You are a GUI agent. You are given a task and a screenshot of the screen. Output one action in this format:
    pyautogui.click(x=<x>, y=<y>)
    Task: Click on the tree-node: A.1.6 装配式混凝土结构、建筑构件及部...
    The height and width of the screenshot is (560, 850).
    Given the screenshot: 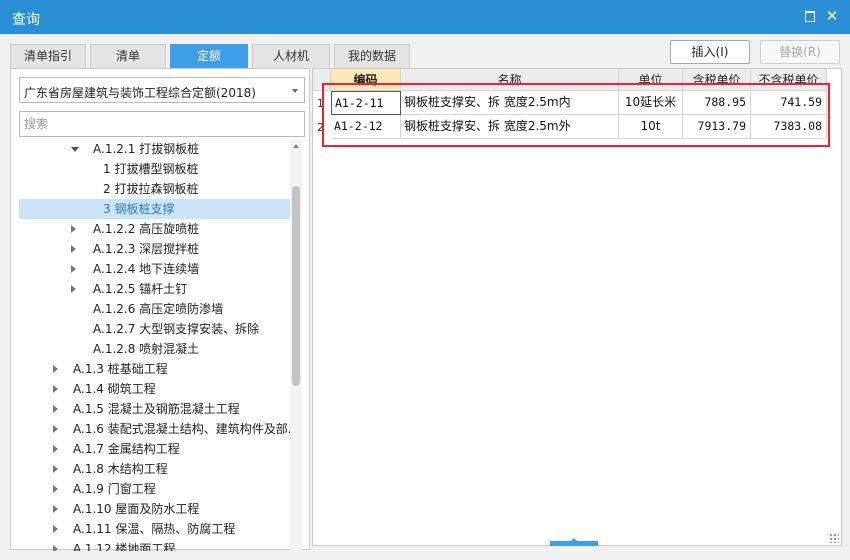 What is the action you would take?
    pyautogui.click(x=156, y=429)
    